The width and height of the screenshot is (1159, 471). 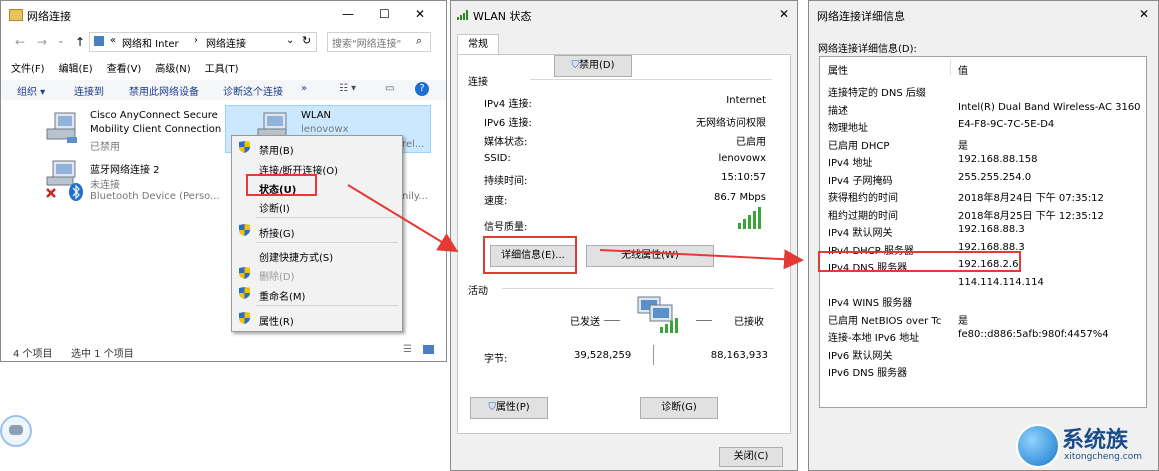 I want to click on detail-property: 连接-本地 IPv6 地址, so click(x=873, y=336).